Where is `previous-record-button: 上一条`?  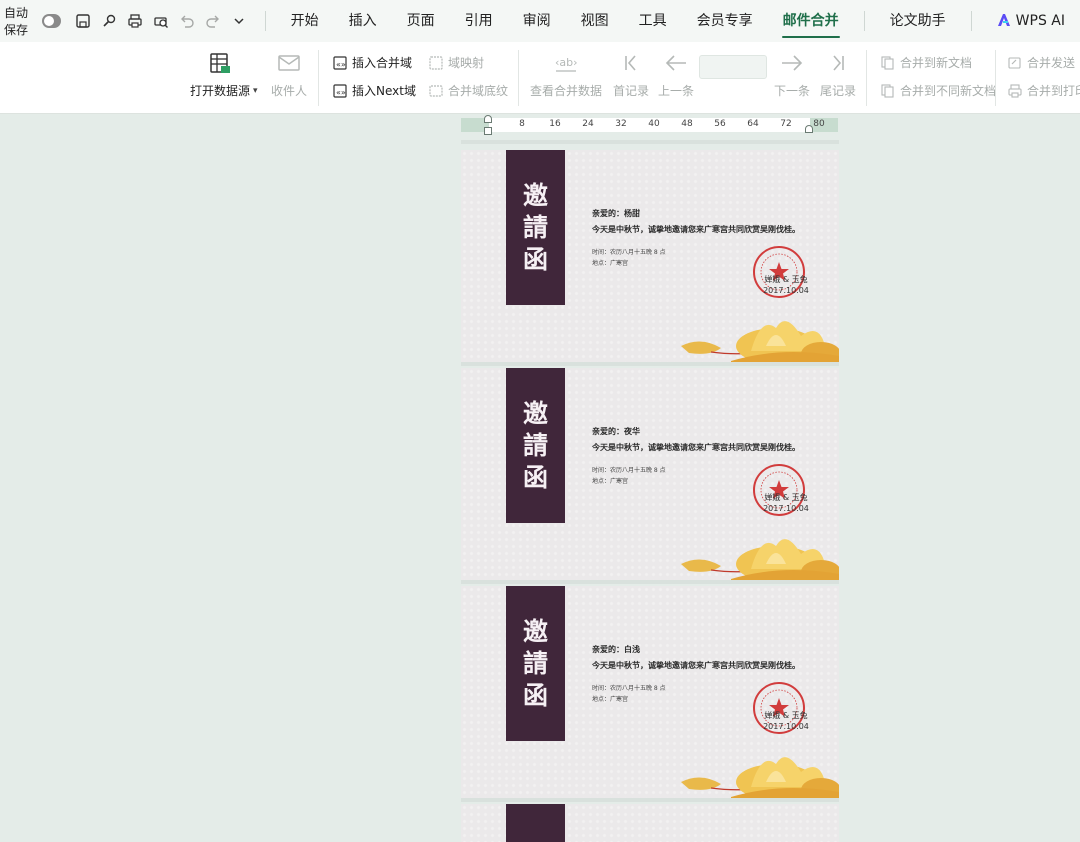 previous-record-button: 上一条 is located at coordinates (676, 74).